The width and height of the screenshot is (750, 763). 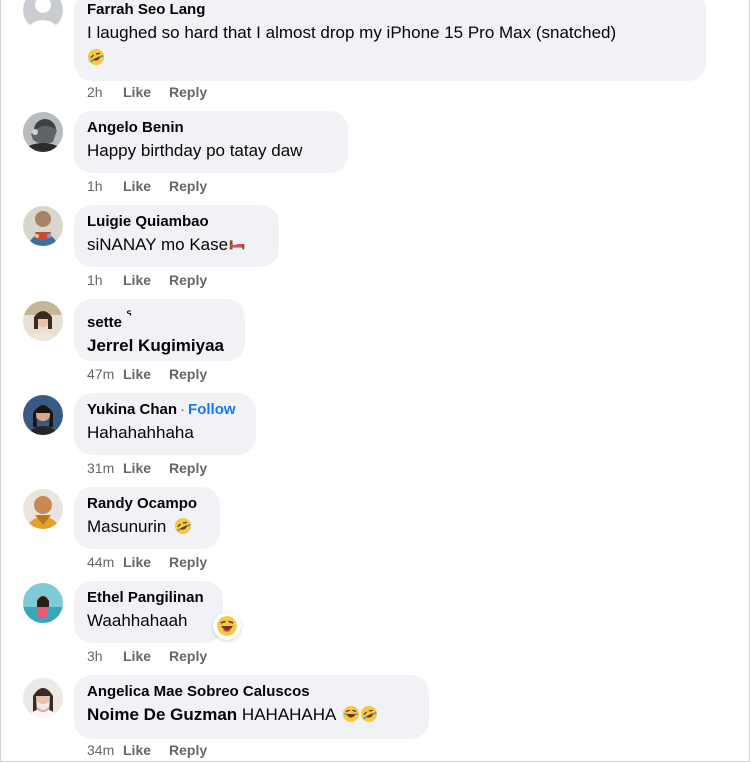 What do you see at coordinates (351, 714) in the screenshot?
I see `haha-emoji-icon` at bounding box center [351, 714].